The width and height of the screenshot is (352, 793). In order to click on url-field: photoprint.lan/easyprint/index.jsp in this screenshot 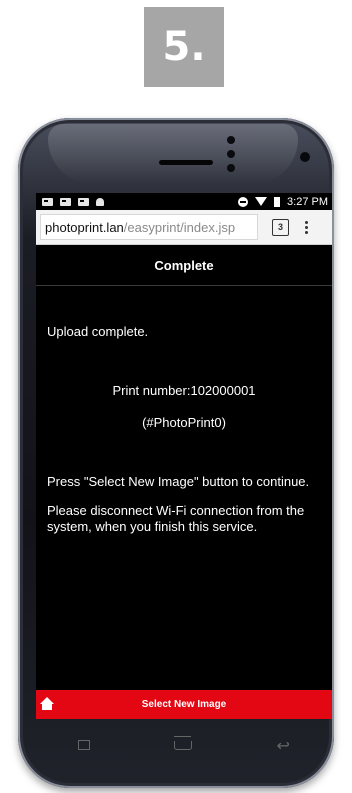, I will do `click(149, 227)`.